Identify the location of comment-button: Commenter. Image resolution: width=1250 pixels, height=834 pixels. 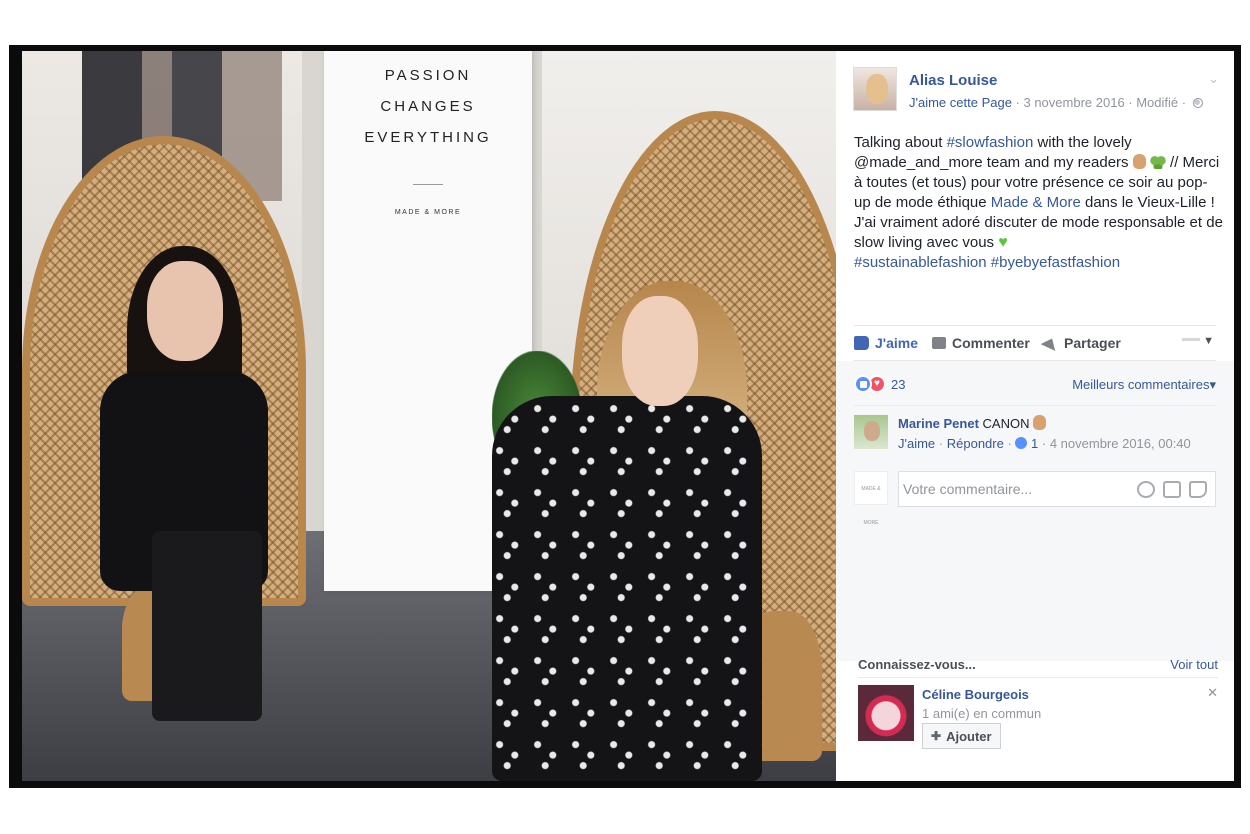
(981, 343).